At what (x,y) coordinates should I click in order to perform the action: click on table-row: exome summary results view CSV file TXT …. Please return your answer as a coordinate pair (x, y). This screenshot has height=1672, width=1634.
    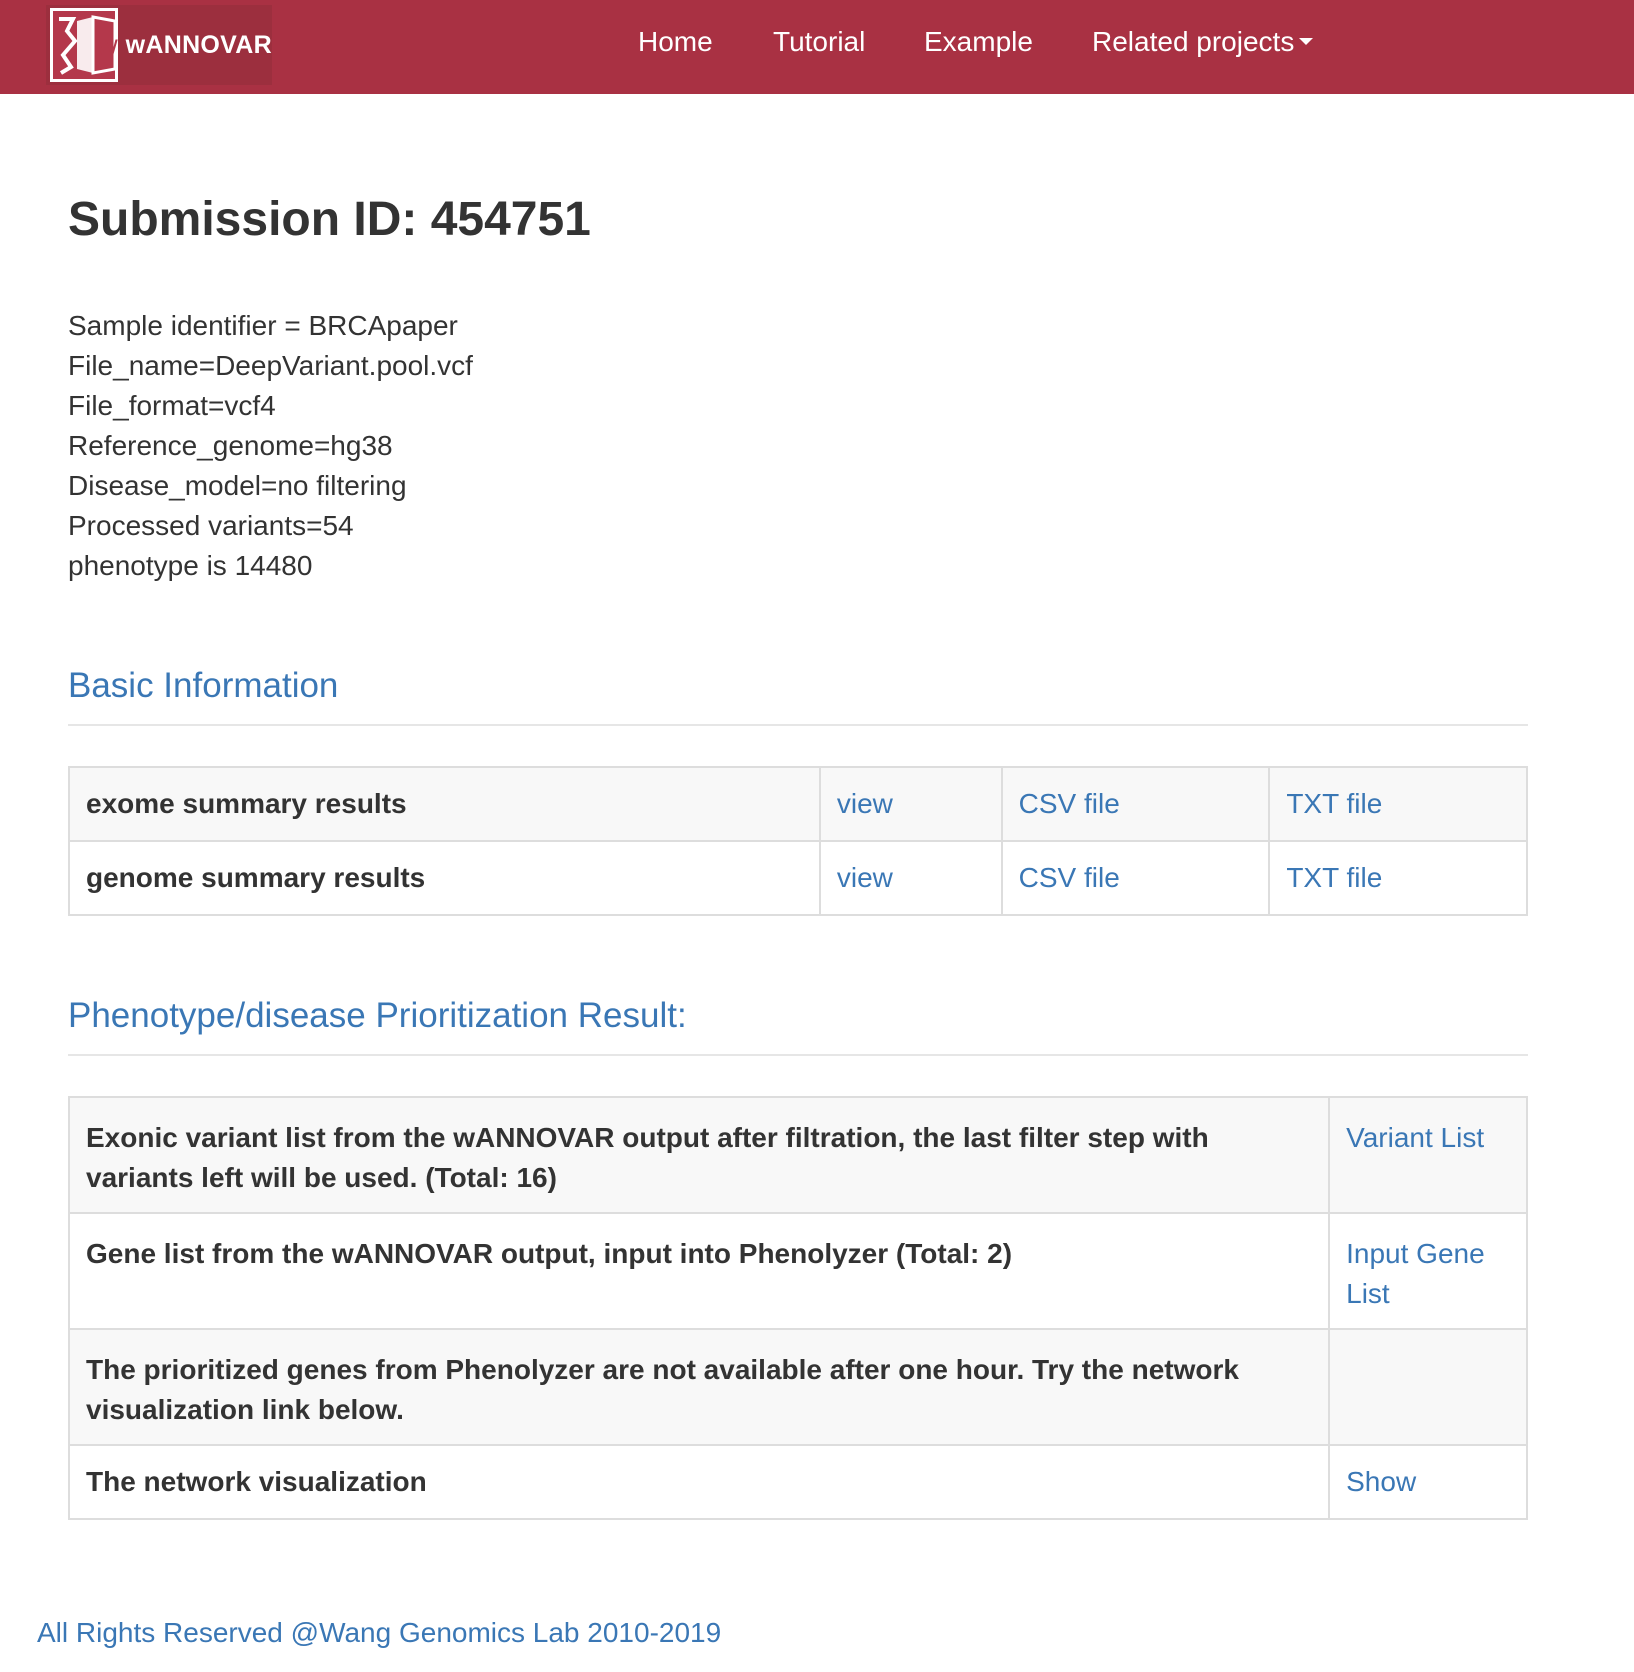
    Looking at the image, I should click on (798, 804).